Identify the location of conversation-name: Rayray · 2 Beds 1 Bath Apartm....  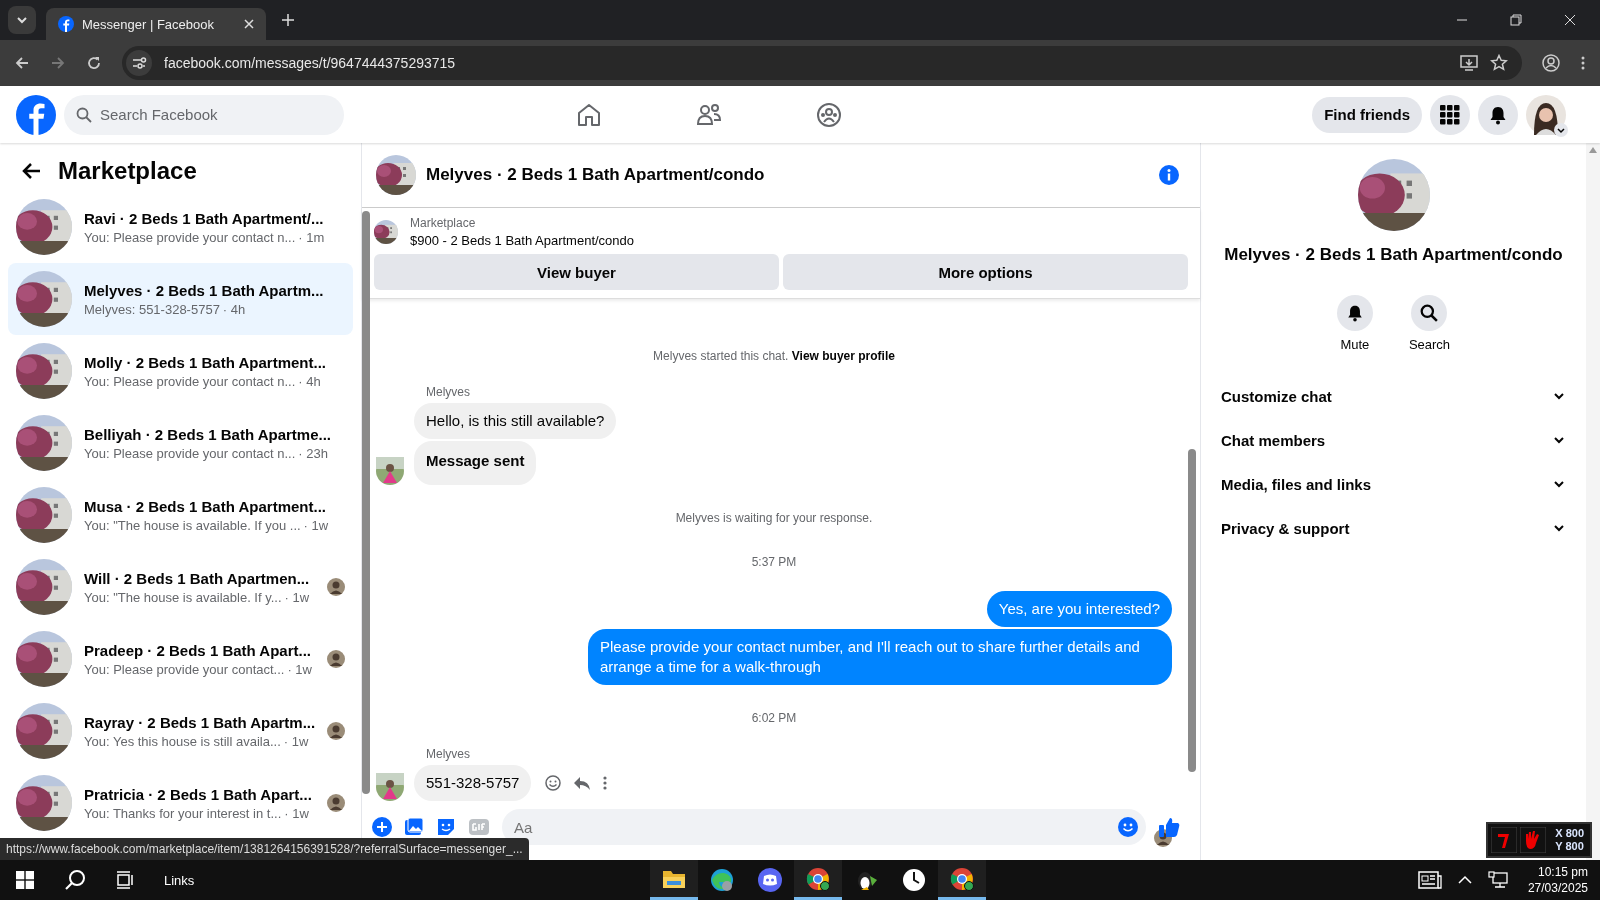
(200, 722).